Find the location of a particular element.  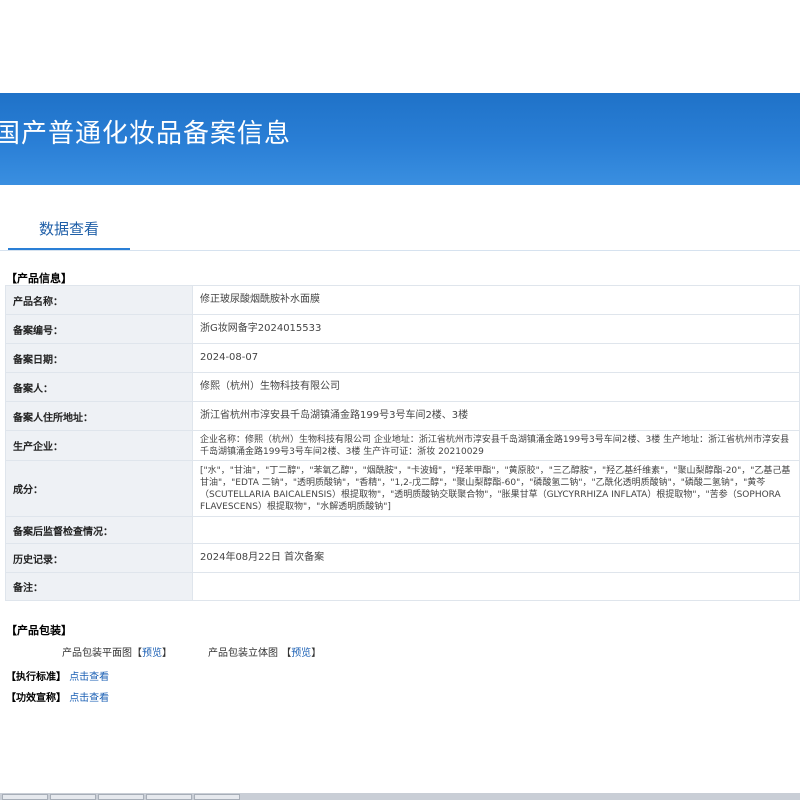

table-row: 备案日期： 2024-08-07 is located at coordinates (402, 358).